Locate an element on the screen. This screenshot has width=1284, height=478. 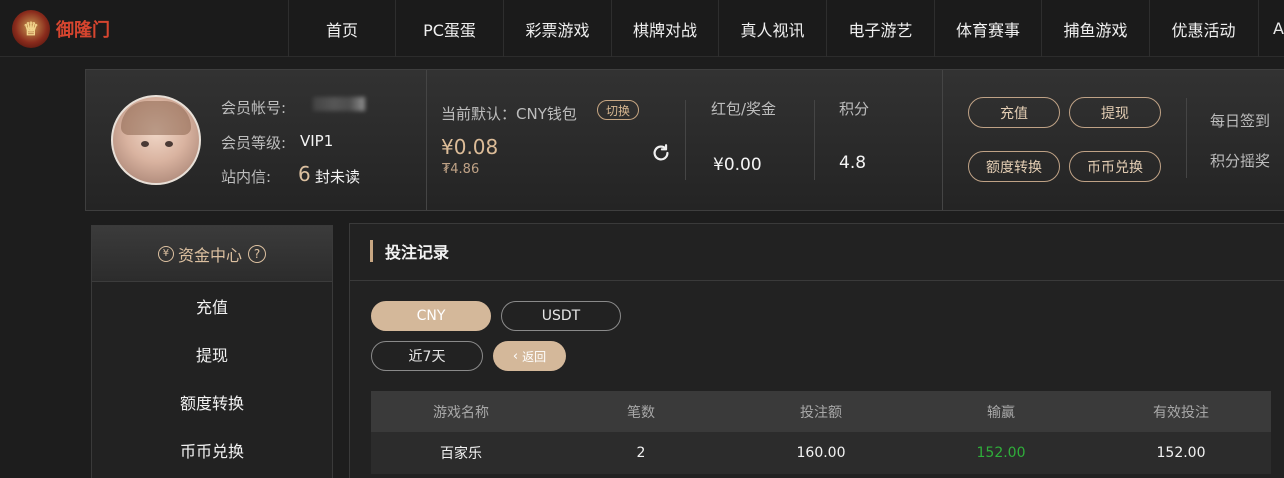
sidebar-header: ¥ 资金中心 ? is located at coordinates (212, 254).